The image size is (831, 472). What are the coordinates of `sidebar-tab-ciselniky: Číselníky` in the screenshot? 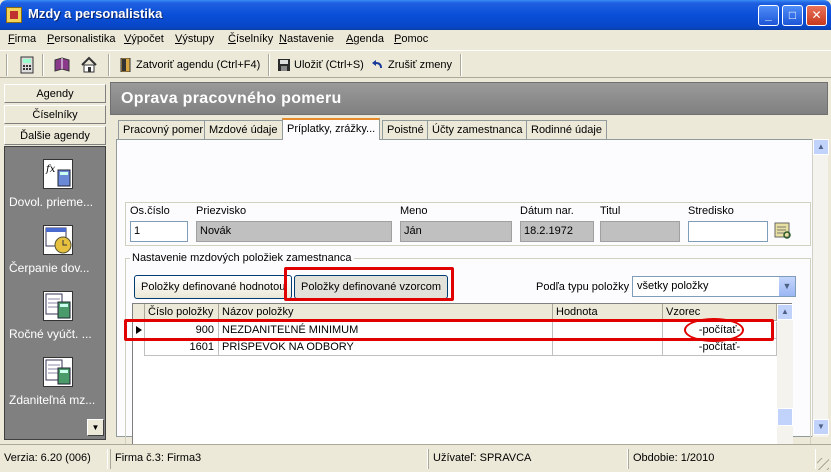 It's located at (55, 114).